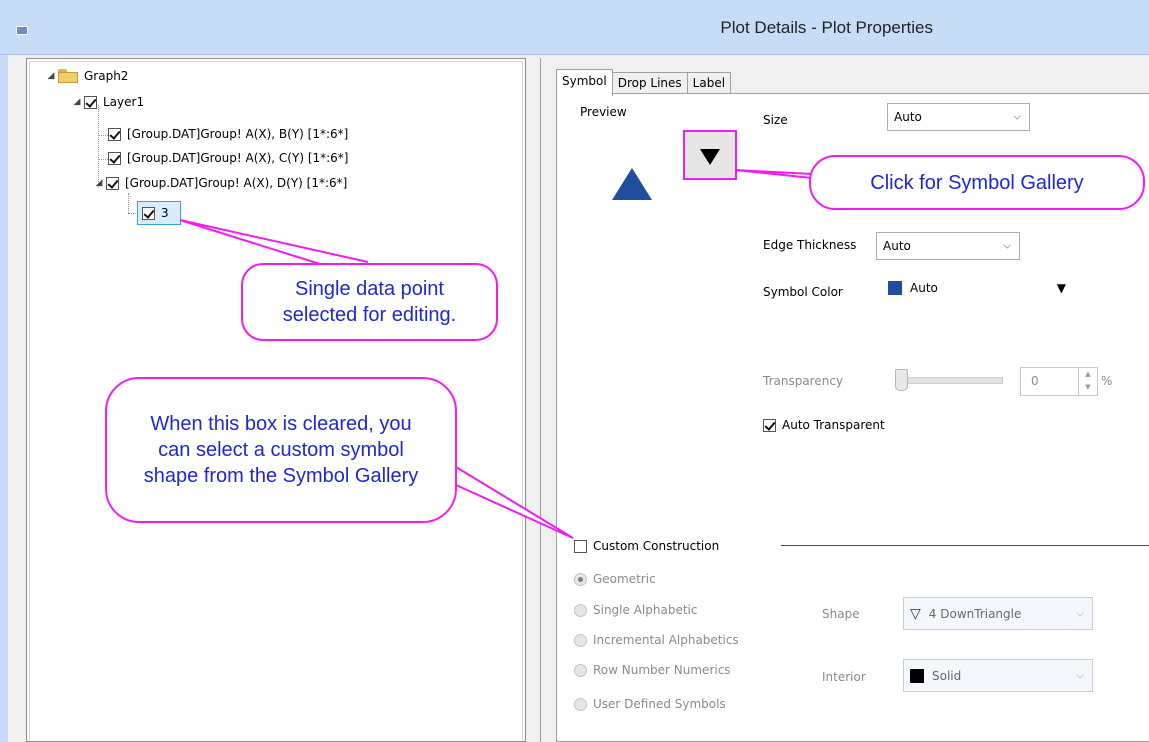  What do you see at coordinates (659, 704) in the screenshot?
I see `radio-label: User Defined Symbols` at bounding box center [659, 704].